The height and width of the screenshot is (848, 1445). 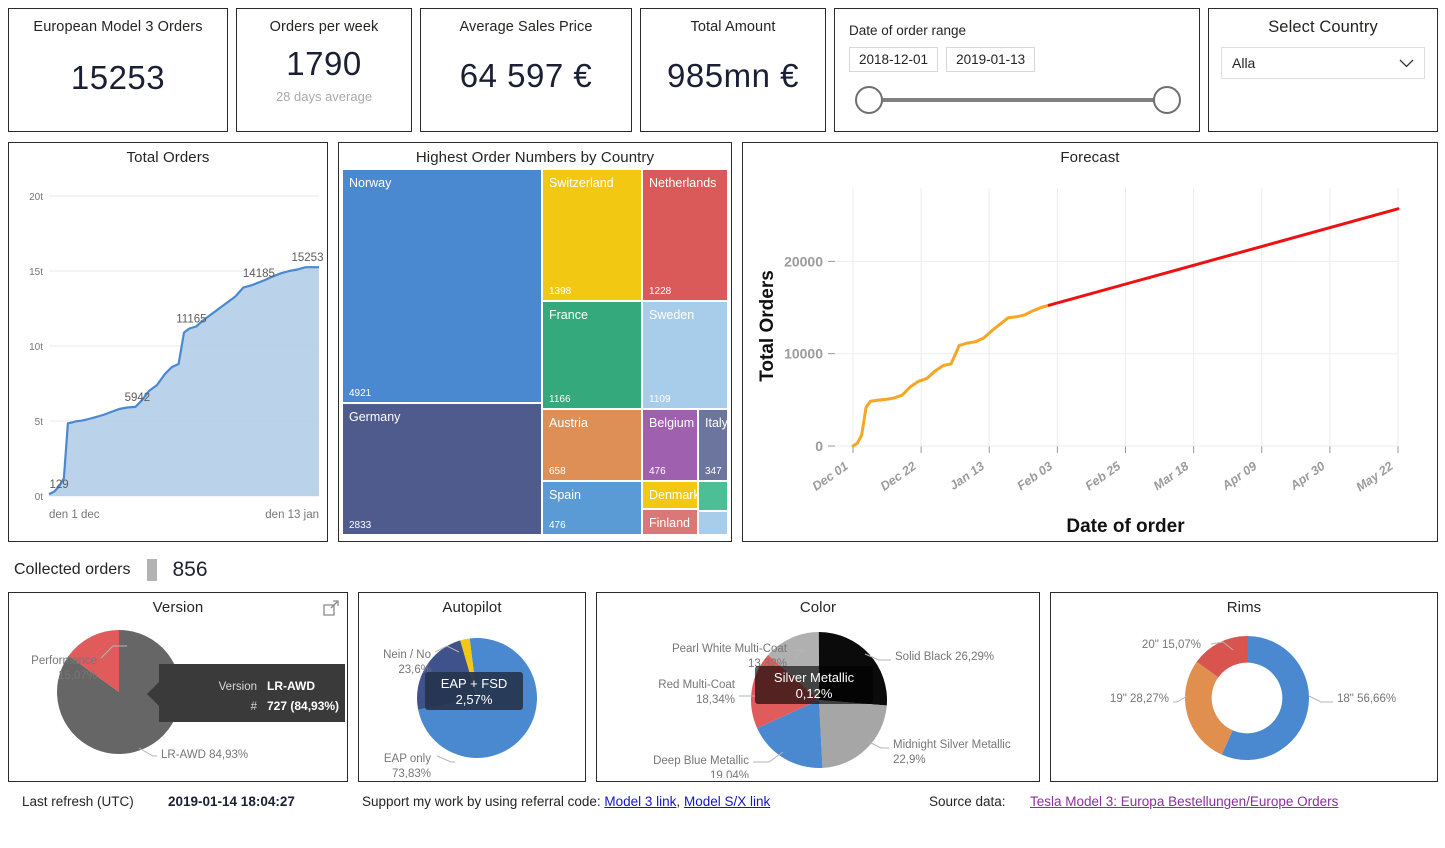 What do you see at coordinates (39, 497) in the screenshot?
I see `svg-text: 0t` at bounding box center [39, 497].